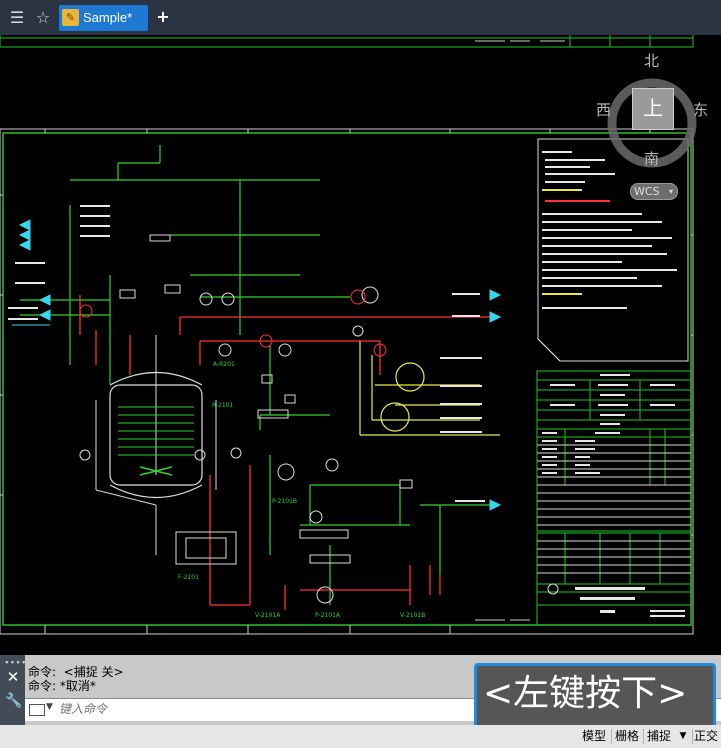 The height and width of the screenshot is (748, 721). What do you see at coordinates (670, 191) in the screenshot?
I see `chevron-down-icon: ▾` at bounding box center [670, 191].